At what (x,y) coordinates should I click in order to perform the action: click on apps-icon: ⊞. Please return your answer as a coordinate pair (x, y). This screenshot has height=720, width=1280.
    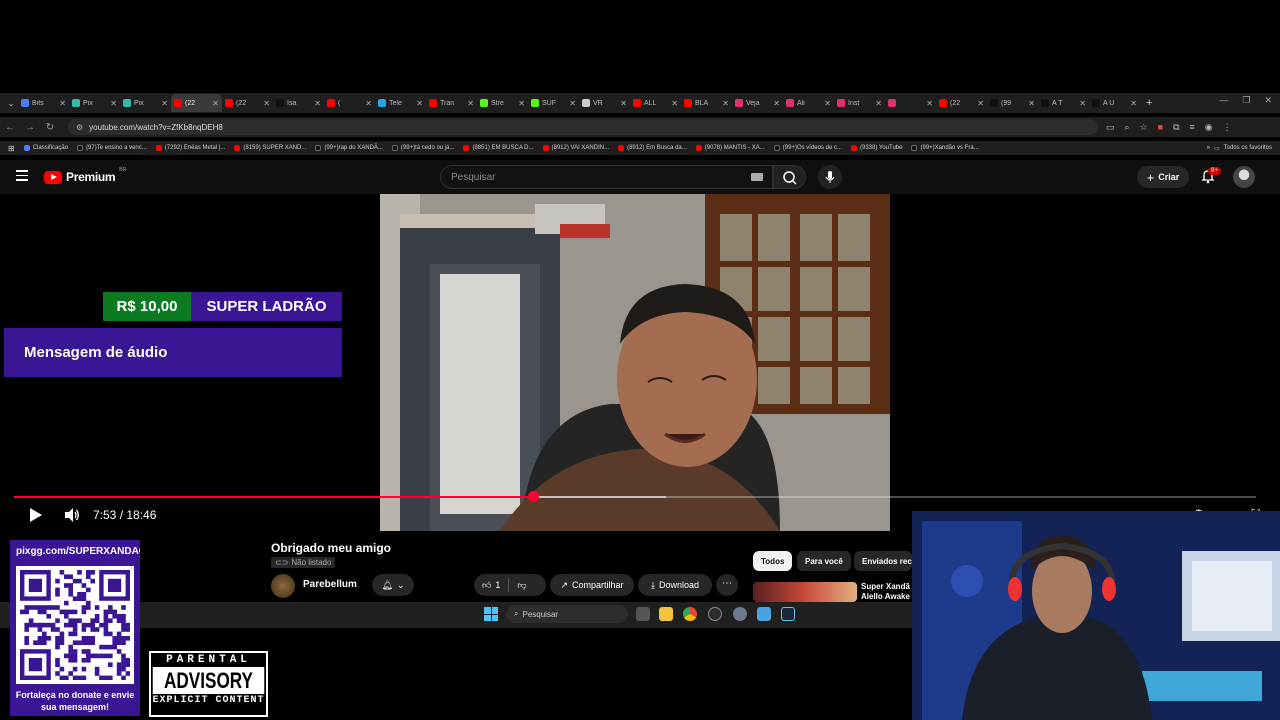
    Looking at the image, I should click on (11, 148).